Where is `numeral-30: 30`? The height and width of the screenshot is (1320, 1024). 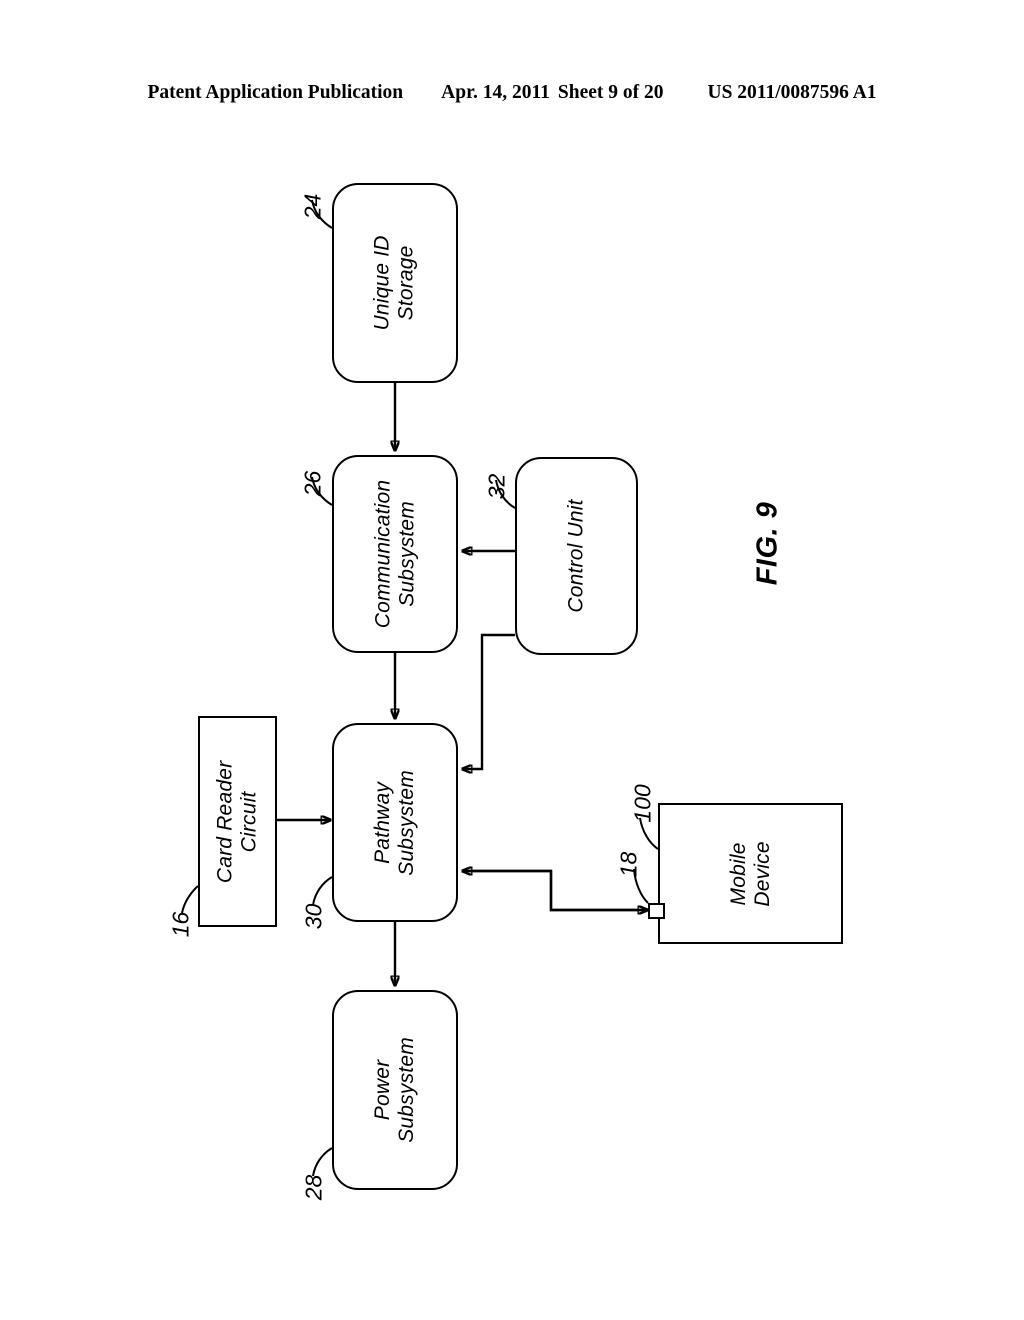 numeral-30: 30 is located at coordinates (313, 916).